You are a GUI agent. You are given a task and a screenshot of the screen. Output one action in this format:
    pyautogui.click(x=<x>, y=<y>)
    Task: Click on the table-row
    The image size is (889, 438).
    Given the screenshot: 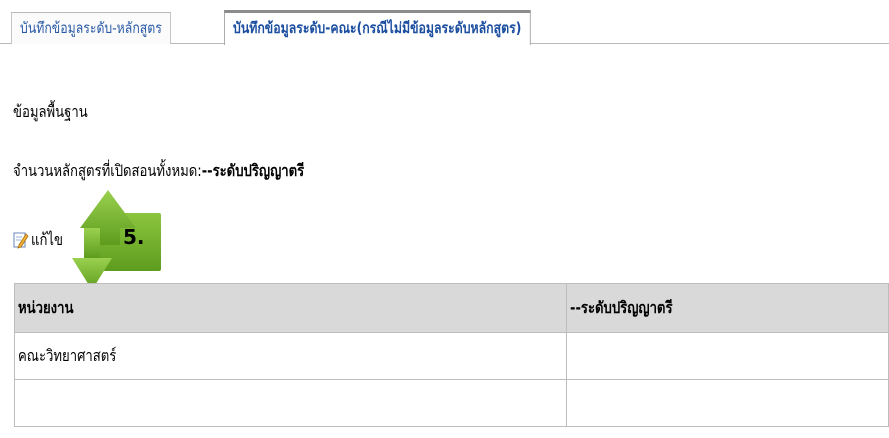 What is the action you would take?
    pyautogui.click(x=451, y=403)
    